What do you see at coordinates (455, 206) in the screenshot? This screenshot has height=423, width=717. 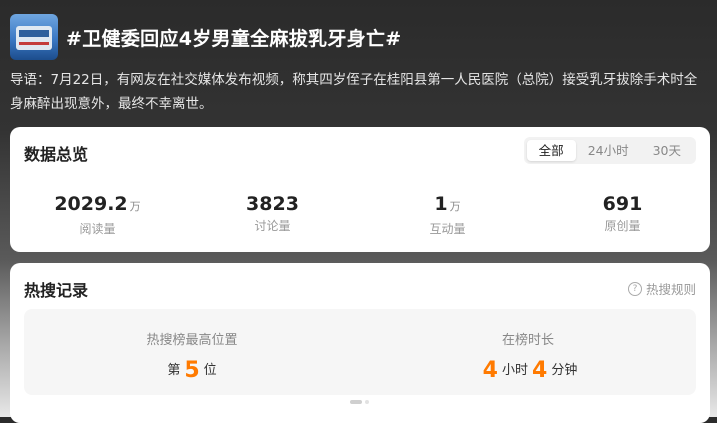 I see `interactions-unit: 万` at bounding box center [455, 206].